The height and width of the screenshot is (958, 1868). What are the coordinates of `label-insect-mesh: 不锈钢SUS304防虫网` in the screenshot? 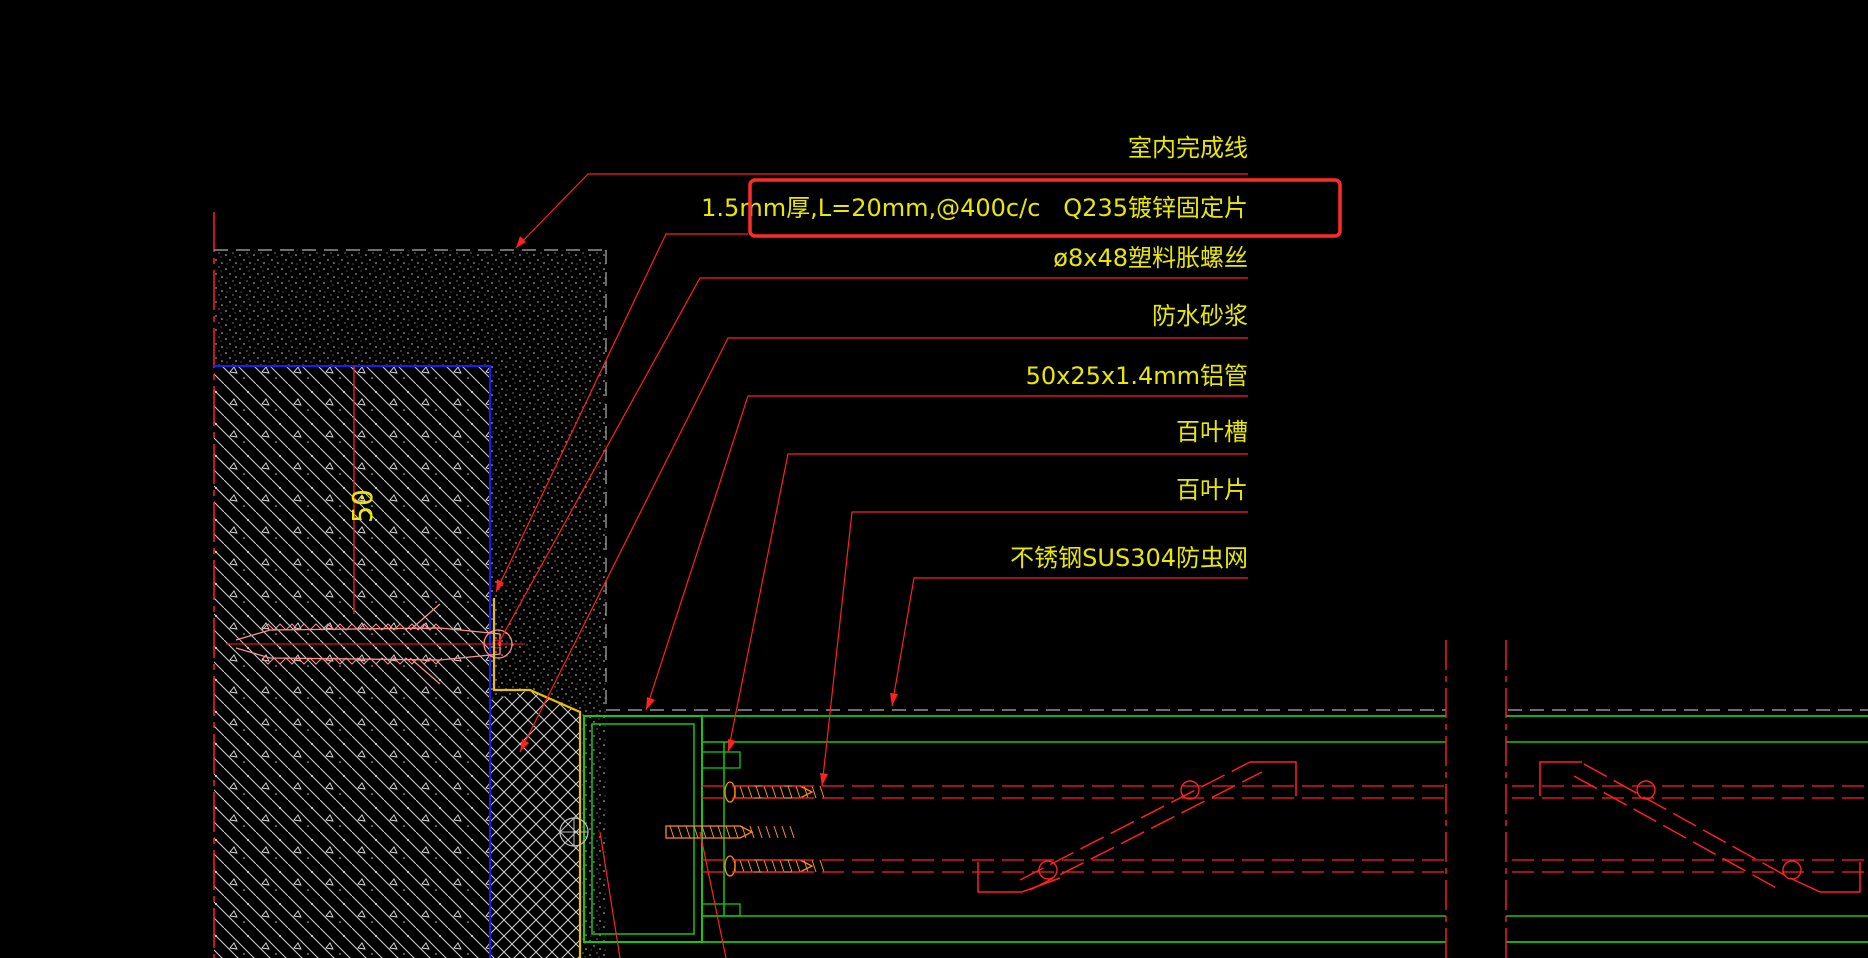 It's located at (1129, 558).